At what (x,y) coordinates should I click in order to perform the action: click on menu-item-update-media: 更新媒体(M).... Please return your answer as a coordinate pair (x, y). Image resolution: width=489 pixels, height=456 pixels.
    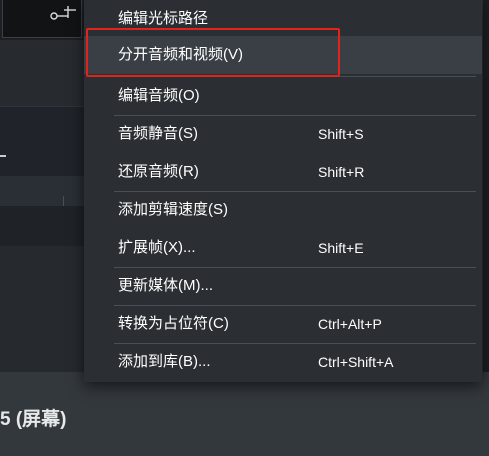
    Looking at the image, I should click on (283, 286).